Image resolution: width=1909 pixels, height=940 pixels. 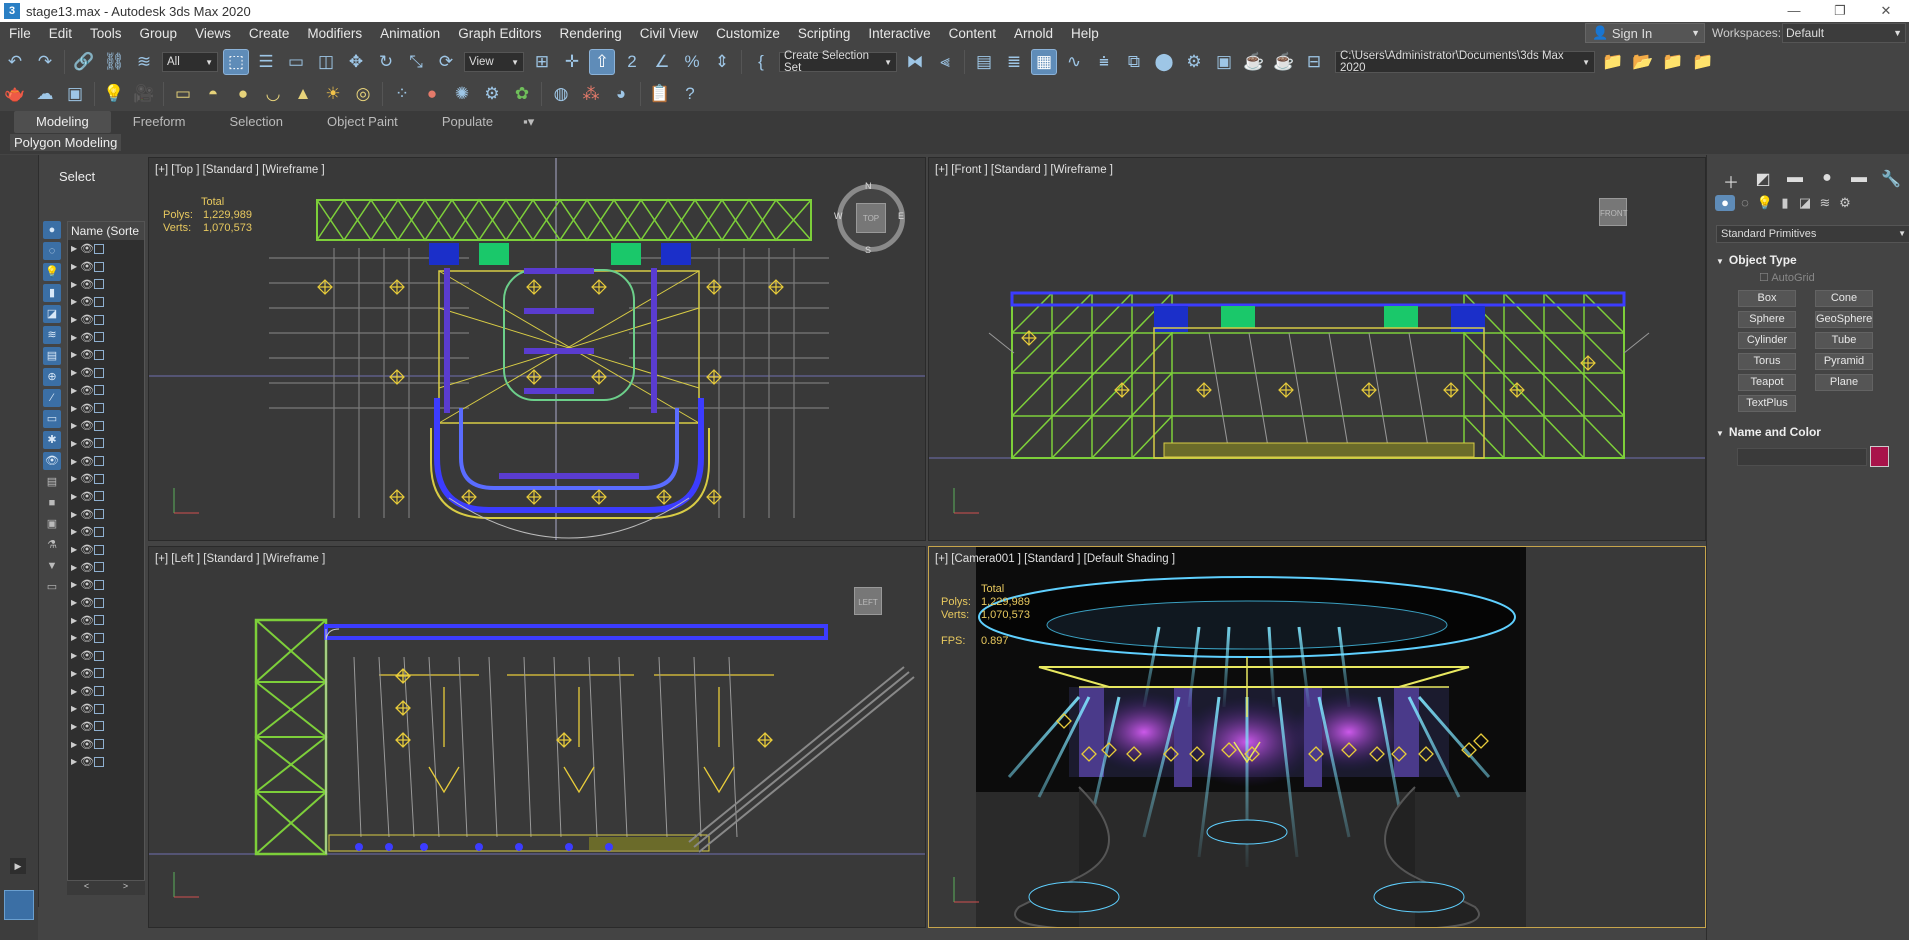 I want to click on menu-arnold: Arnold, so click(x=1033, y=33).